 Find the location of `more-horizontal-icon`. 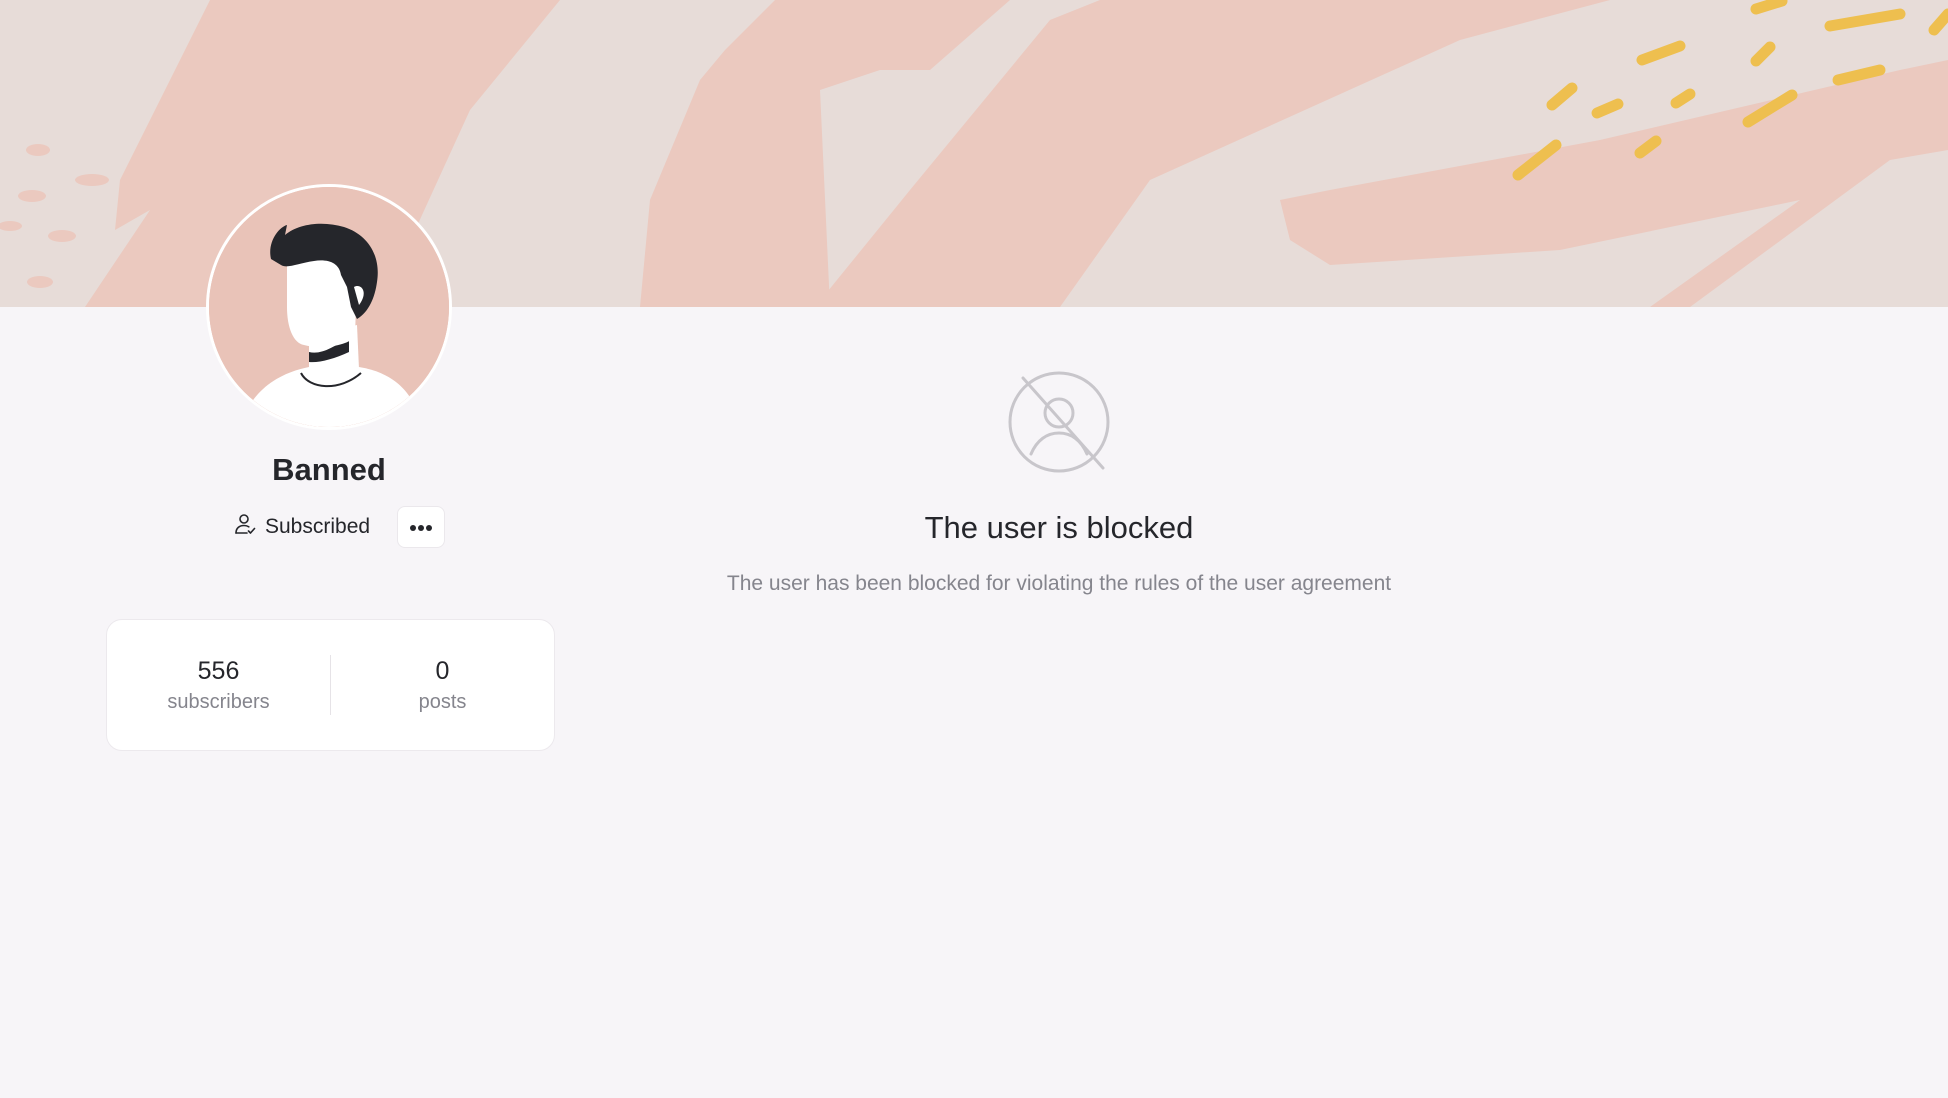

more-horizontal-icon is located at coordinates (421, 527).